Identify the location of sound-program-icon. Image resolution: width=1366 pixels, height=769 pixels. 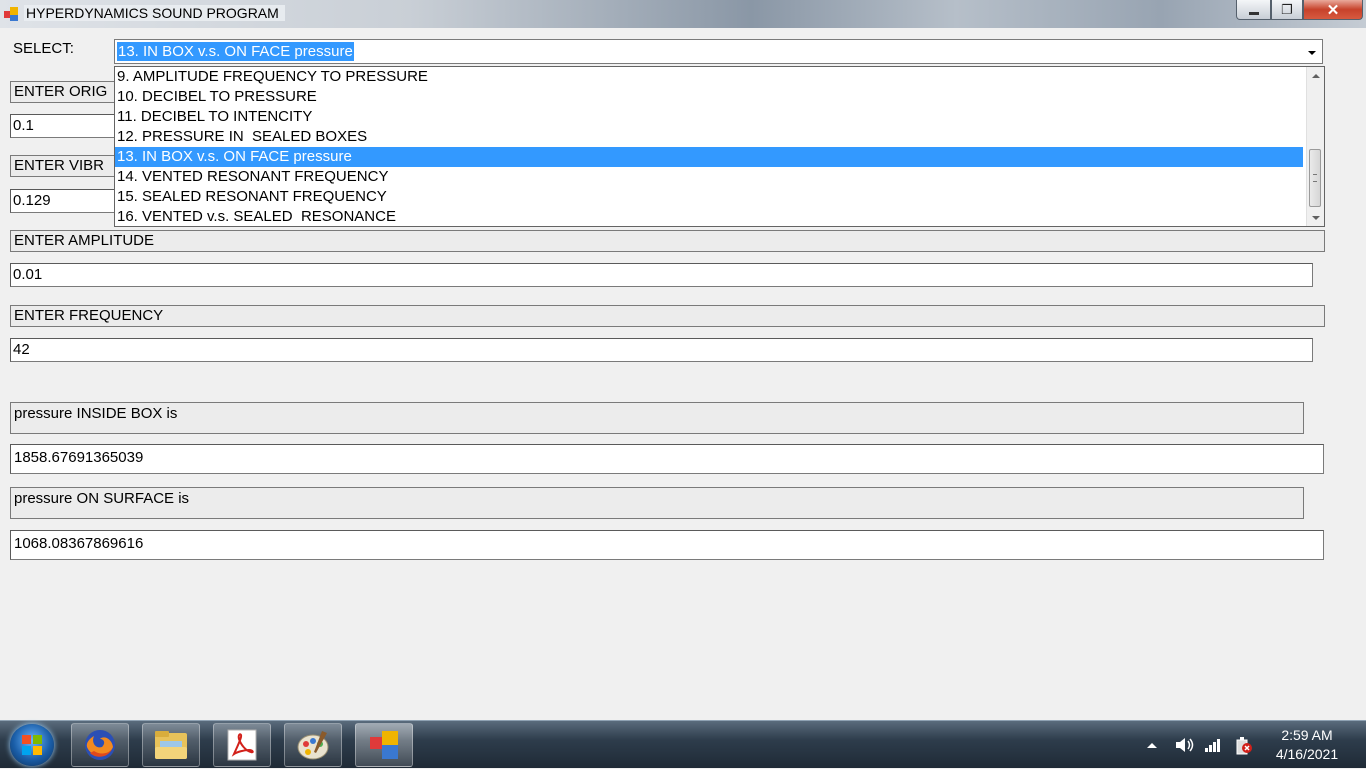
(384, 745).